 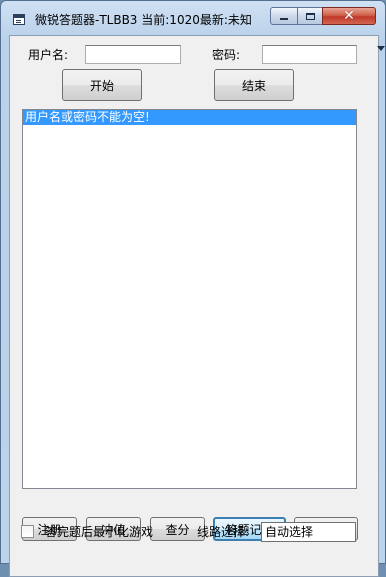 What do you see at coordinates (284, 16) in the screenshot?
I see `minimize-button` at bounding box center [284, 16].